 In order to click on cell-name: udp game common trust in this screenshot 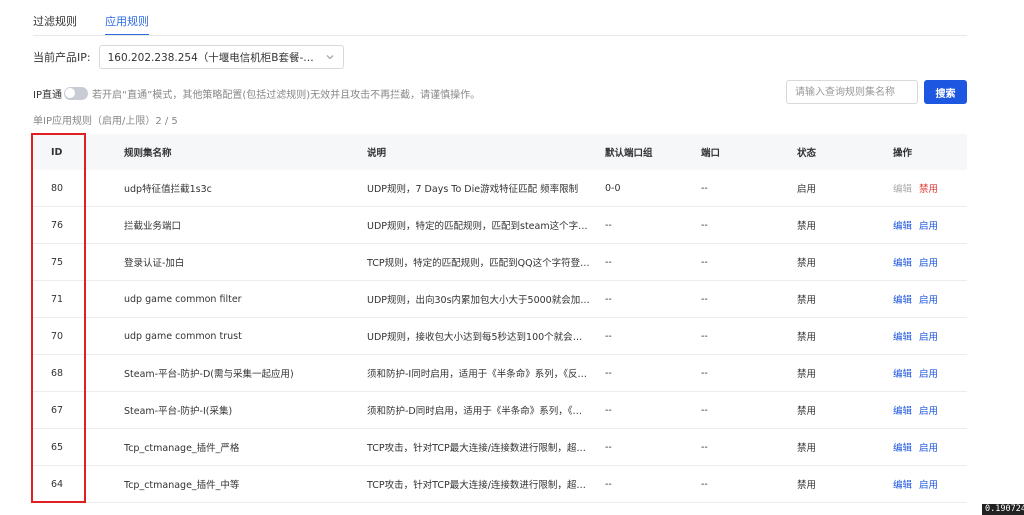, I will do `click(183, 336)`.